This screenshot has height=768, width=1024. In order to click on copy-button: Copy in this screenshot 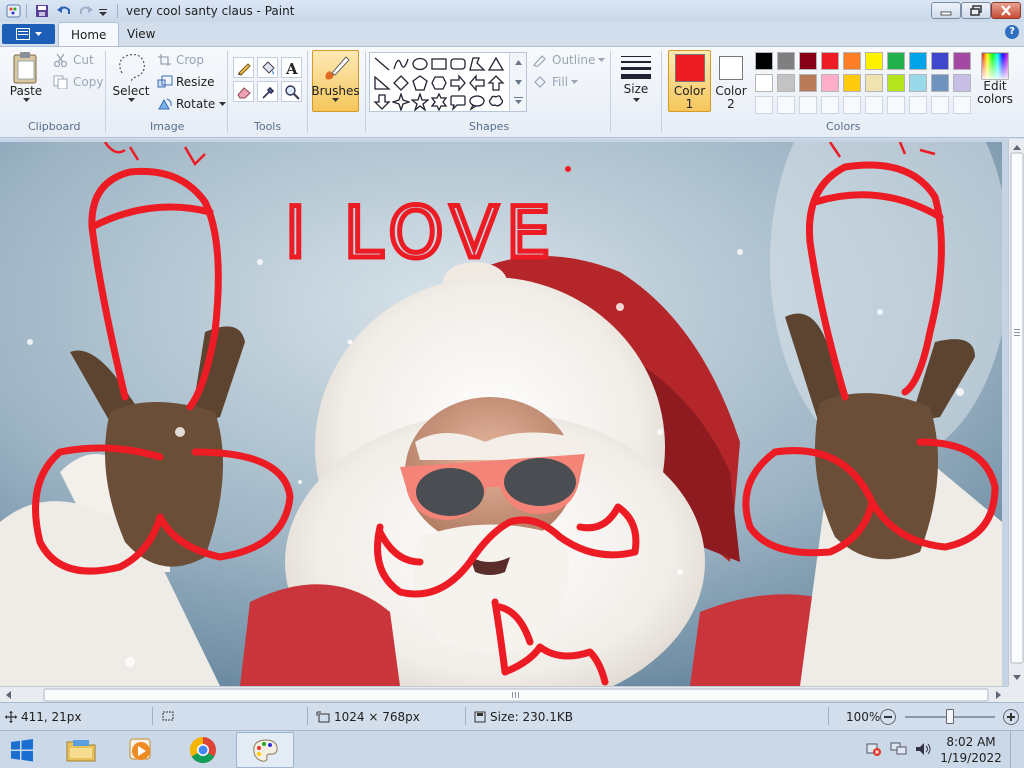, I will do `click(78, 82)`.